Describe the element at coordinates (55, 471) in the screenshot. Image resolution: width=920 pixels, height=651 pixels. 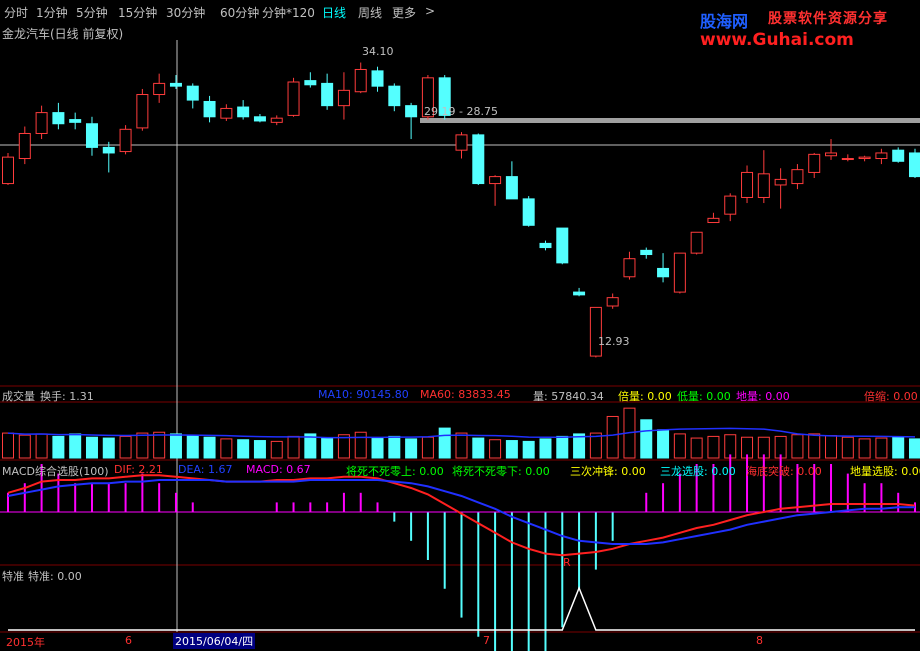
I see `macd-title: MACD综合选股(100)` at that location.